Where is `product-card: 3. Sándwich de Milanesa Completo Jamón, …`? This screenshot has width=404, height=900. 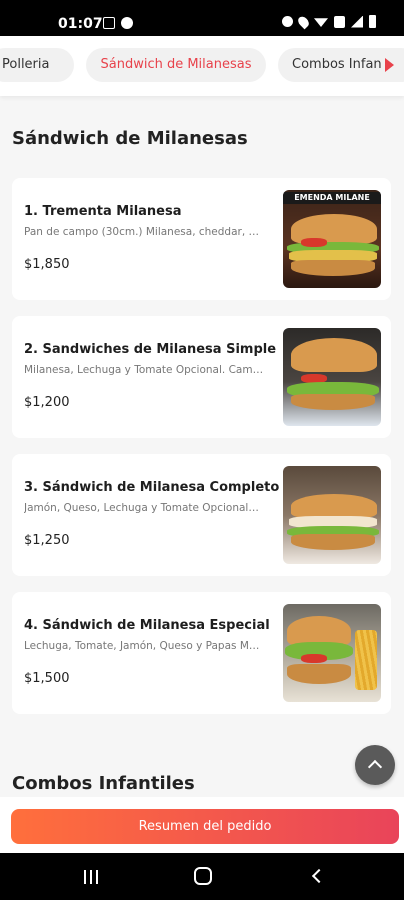
product-card: 3. Sándwich de Milanesa Completo Jamón, … is located at coordinates (201, 515).